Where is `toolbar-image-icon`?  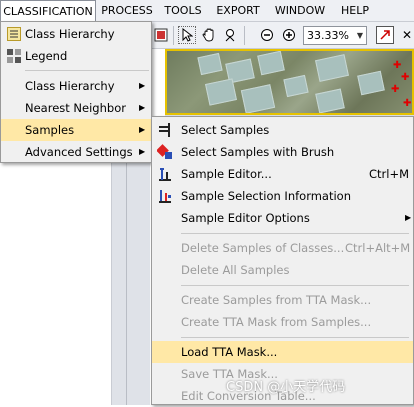
toolbar-image-icon is located at coordinates (161, 35).